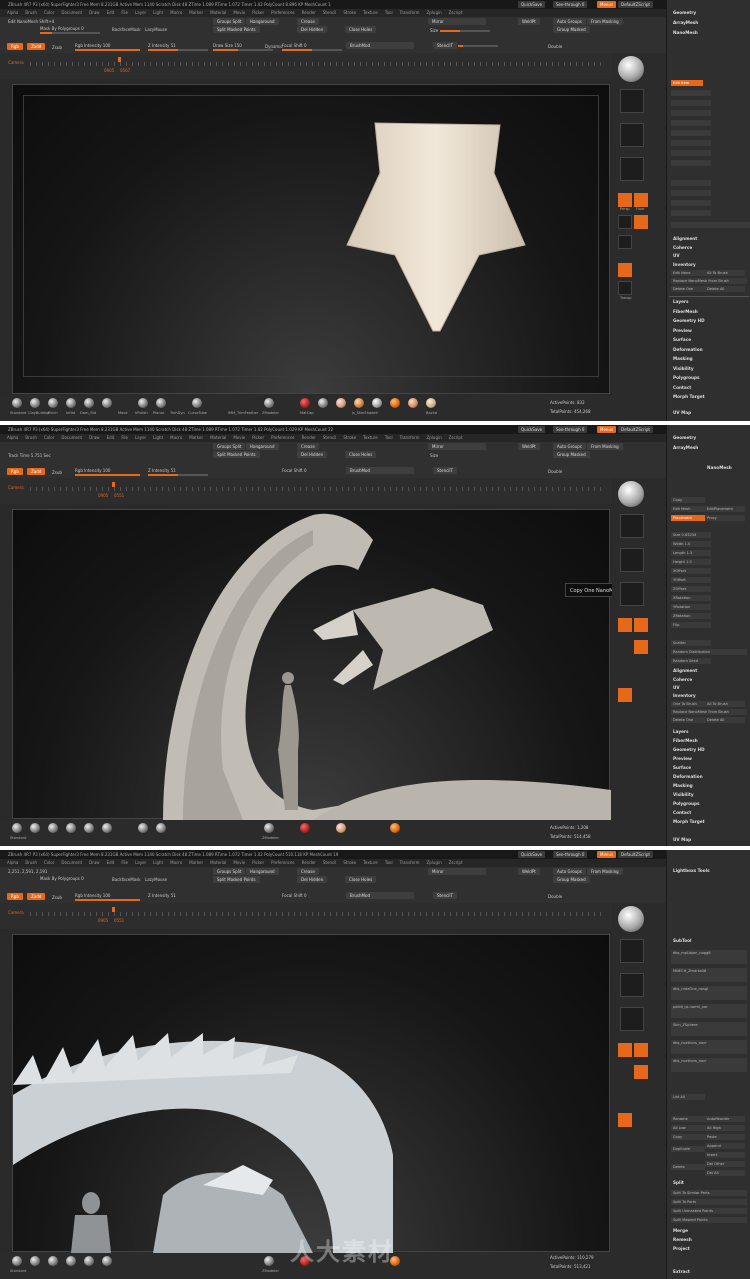  What do you see at coordinates (57, 47) in the screenshot?
I see `zsub-button: Zsub` at bounding box center [57, 47].